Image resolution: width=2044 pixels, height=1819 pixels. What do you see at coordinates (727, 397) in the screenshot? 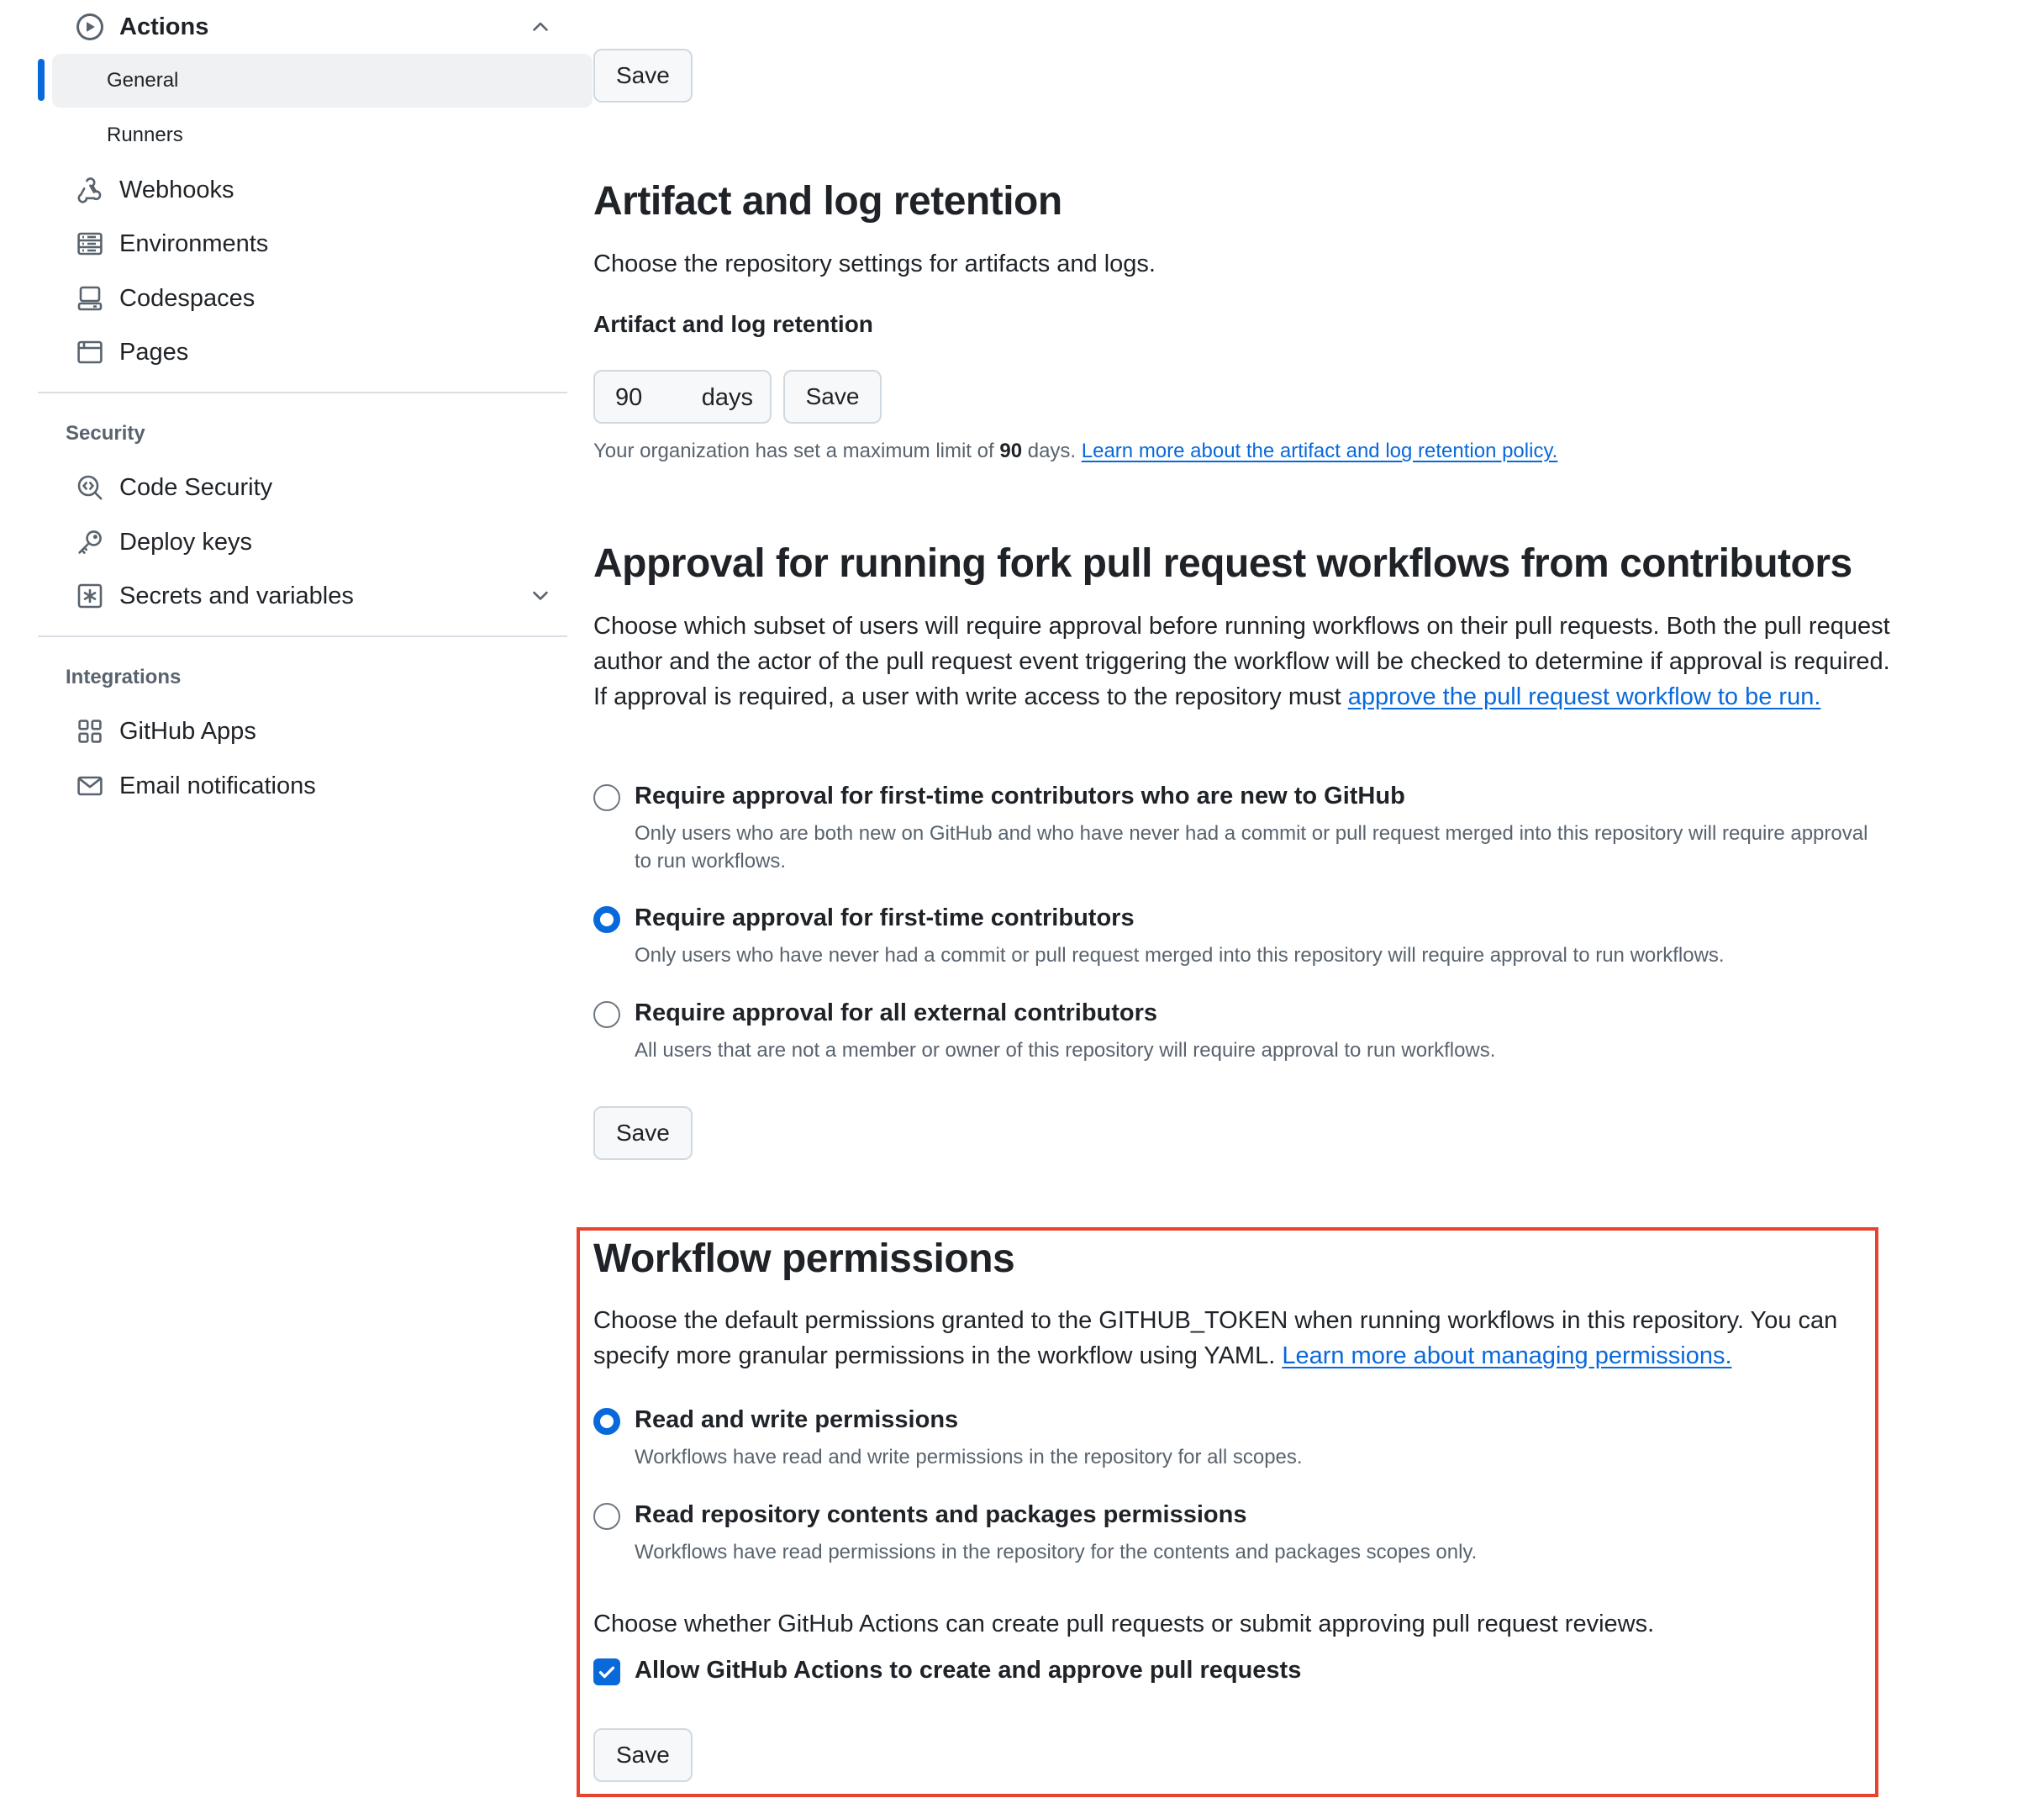
I see `retention-days-unit: days` at bounding box center [727, 397].